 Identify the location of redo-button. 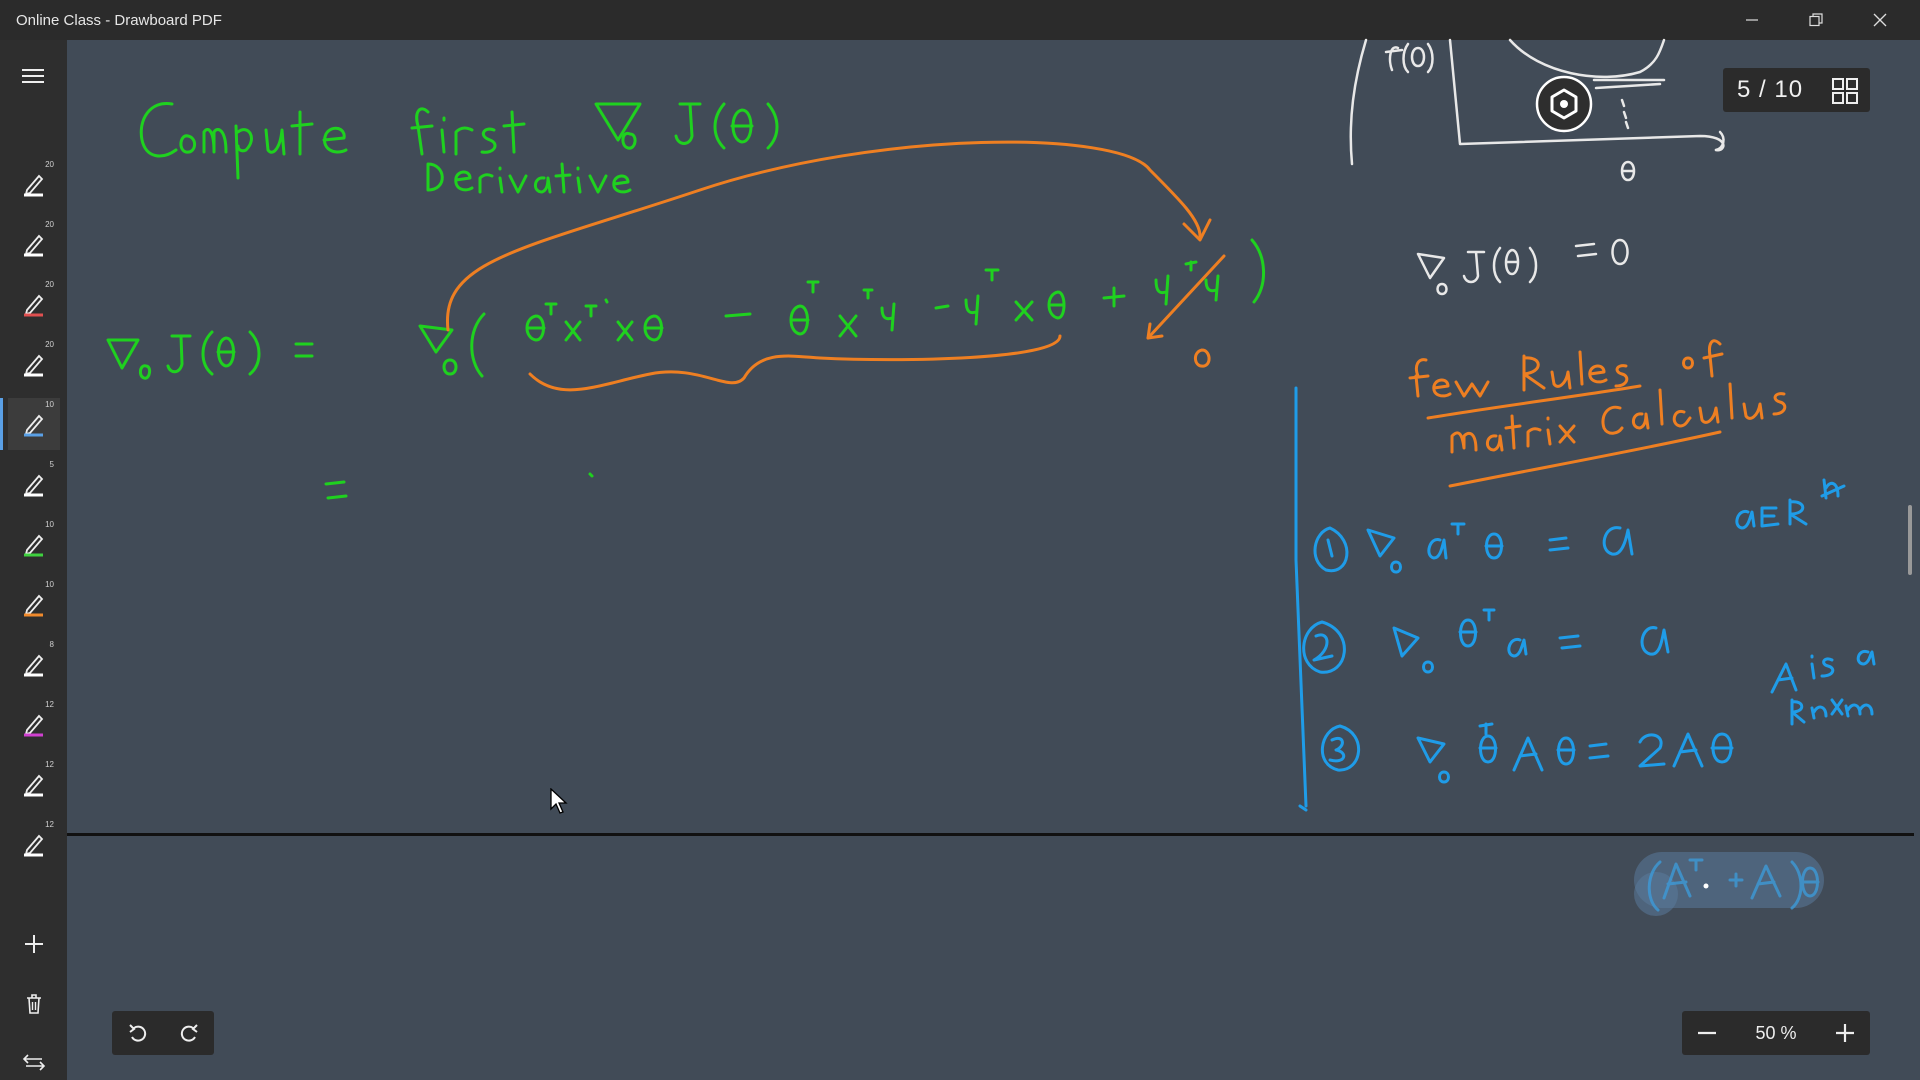
(188, 1033).